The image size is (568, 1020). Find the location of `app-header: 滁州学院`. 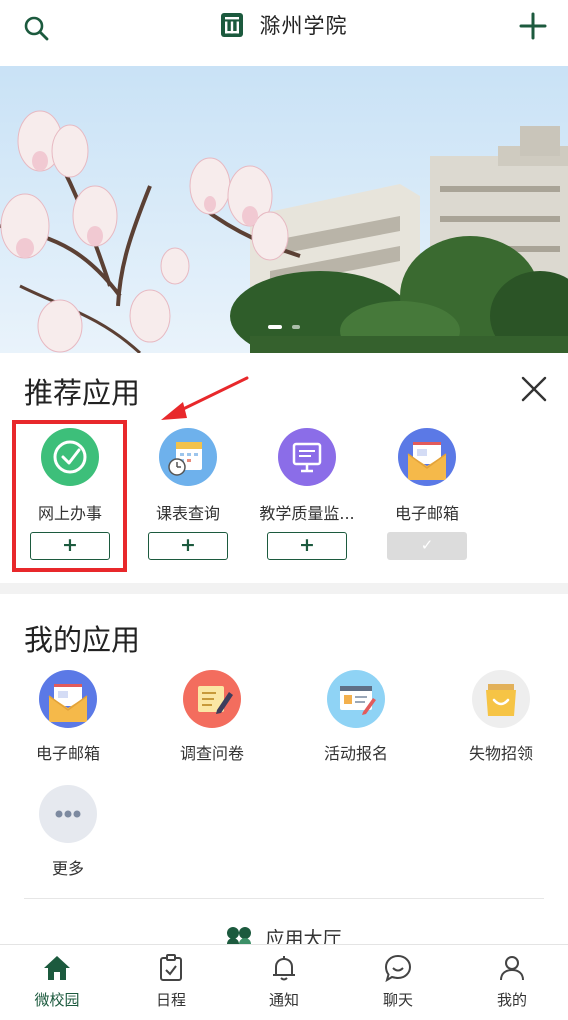

app-header: 滁州学院 is located at coordinates (284, 27).